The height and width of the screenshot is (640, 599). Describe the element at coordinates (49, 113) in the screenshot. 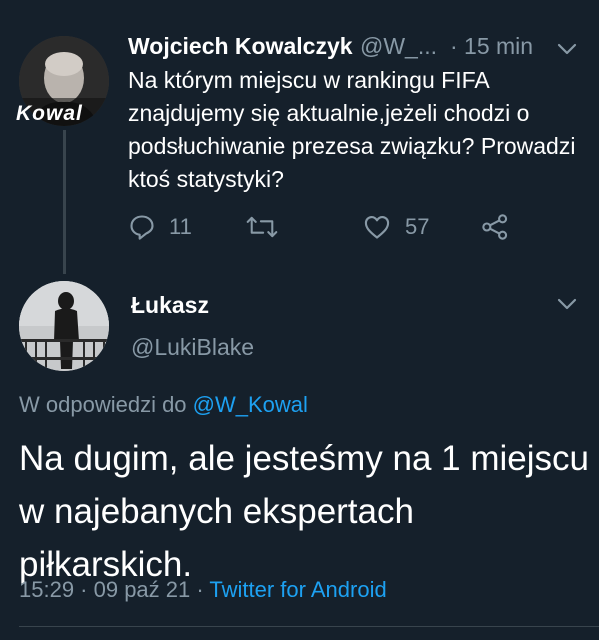

I see `avatar-logo-text: Kowal` at that location.